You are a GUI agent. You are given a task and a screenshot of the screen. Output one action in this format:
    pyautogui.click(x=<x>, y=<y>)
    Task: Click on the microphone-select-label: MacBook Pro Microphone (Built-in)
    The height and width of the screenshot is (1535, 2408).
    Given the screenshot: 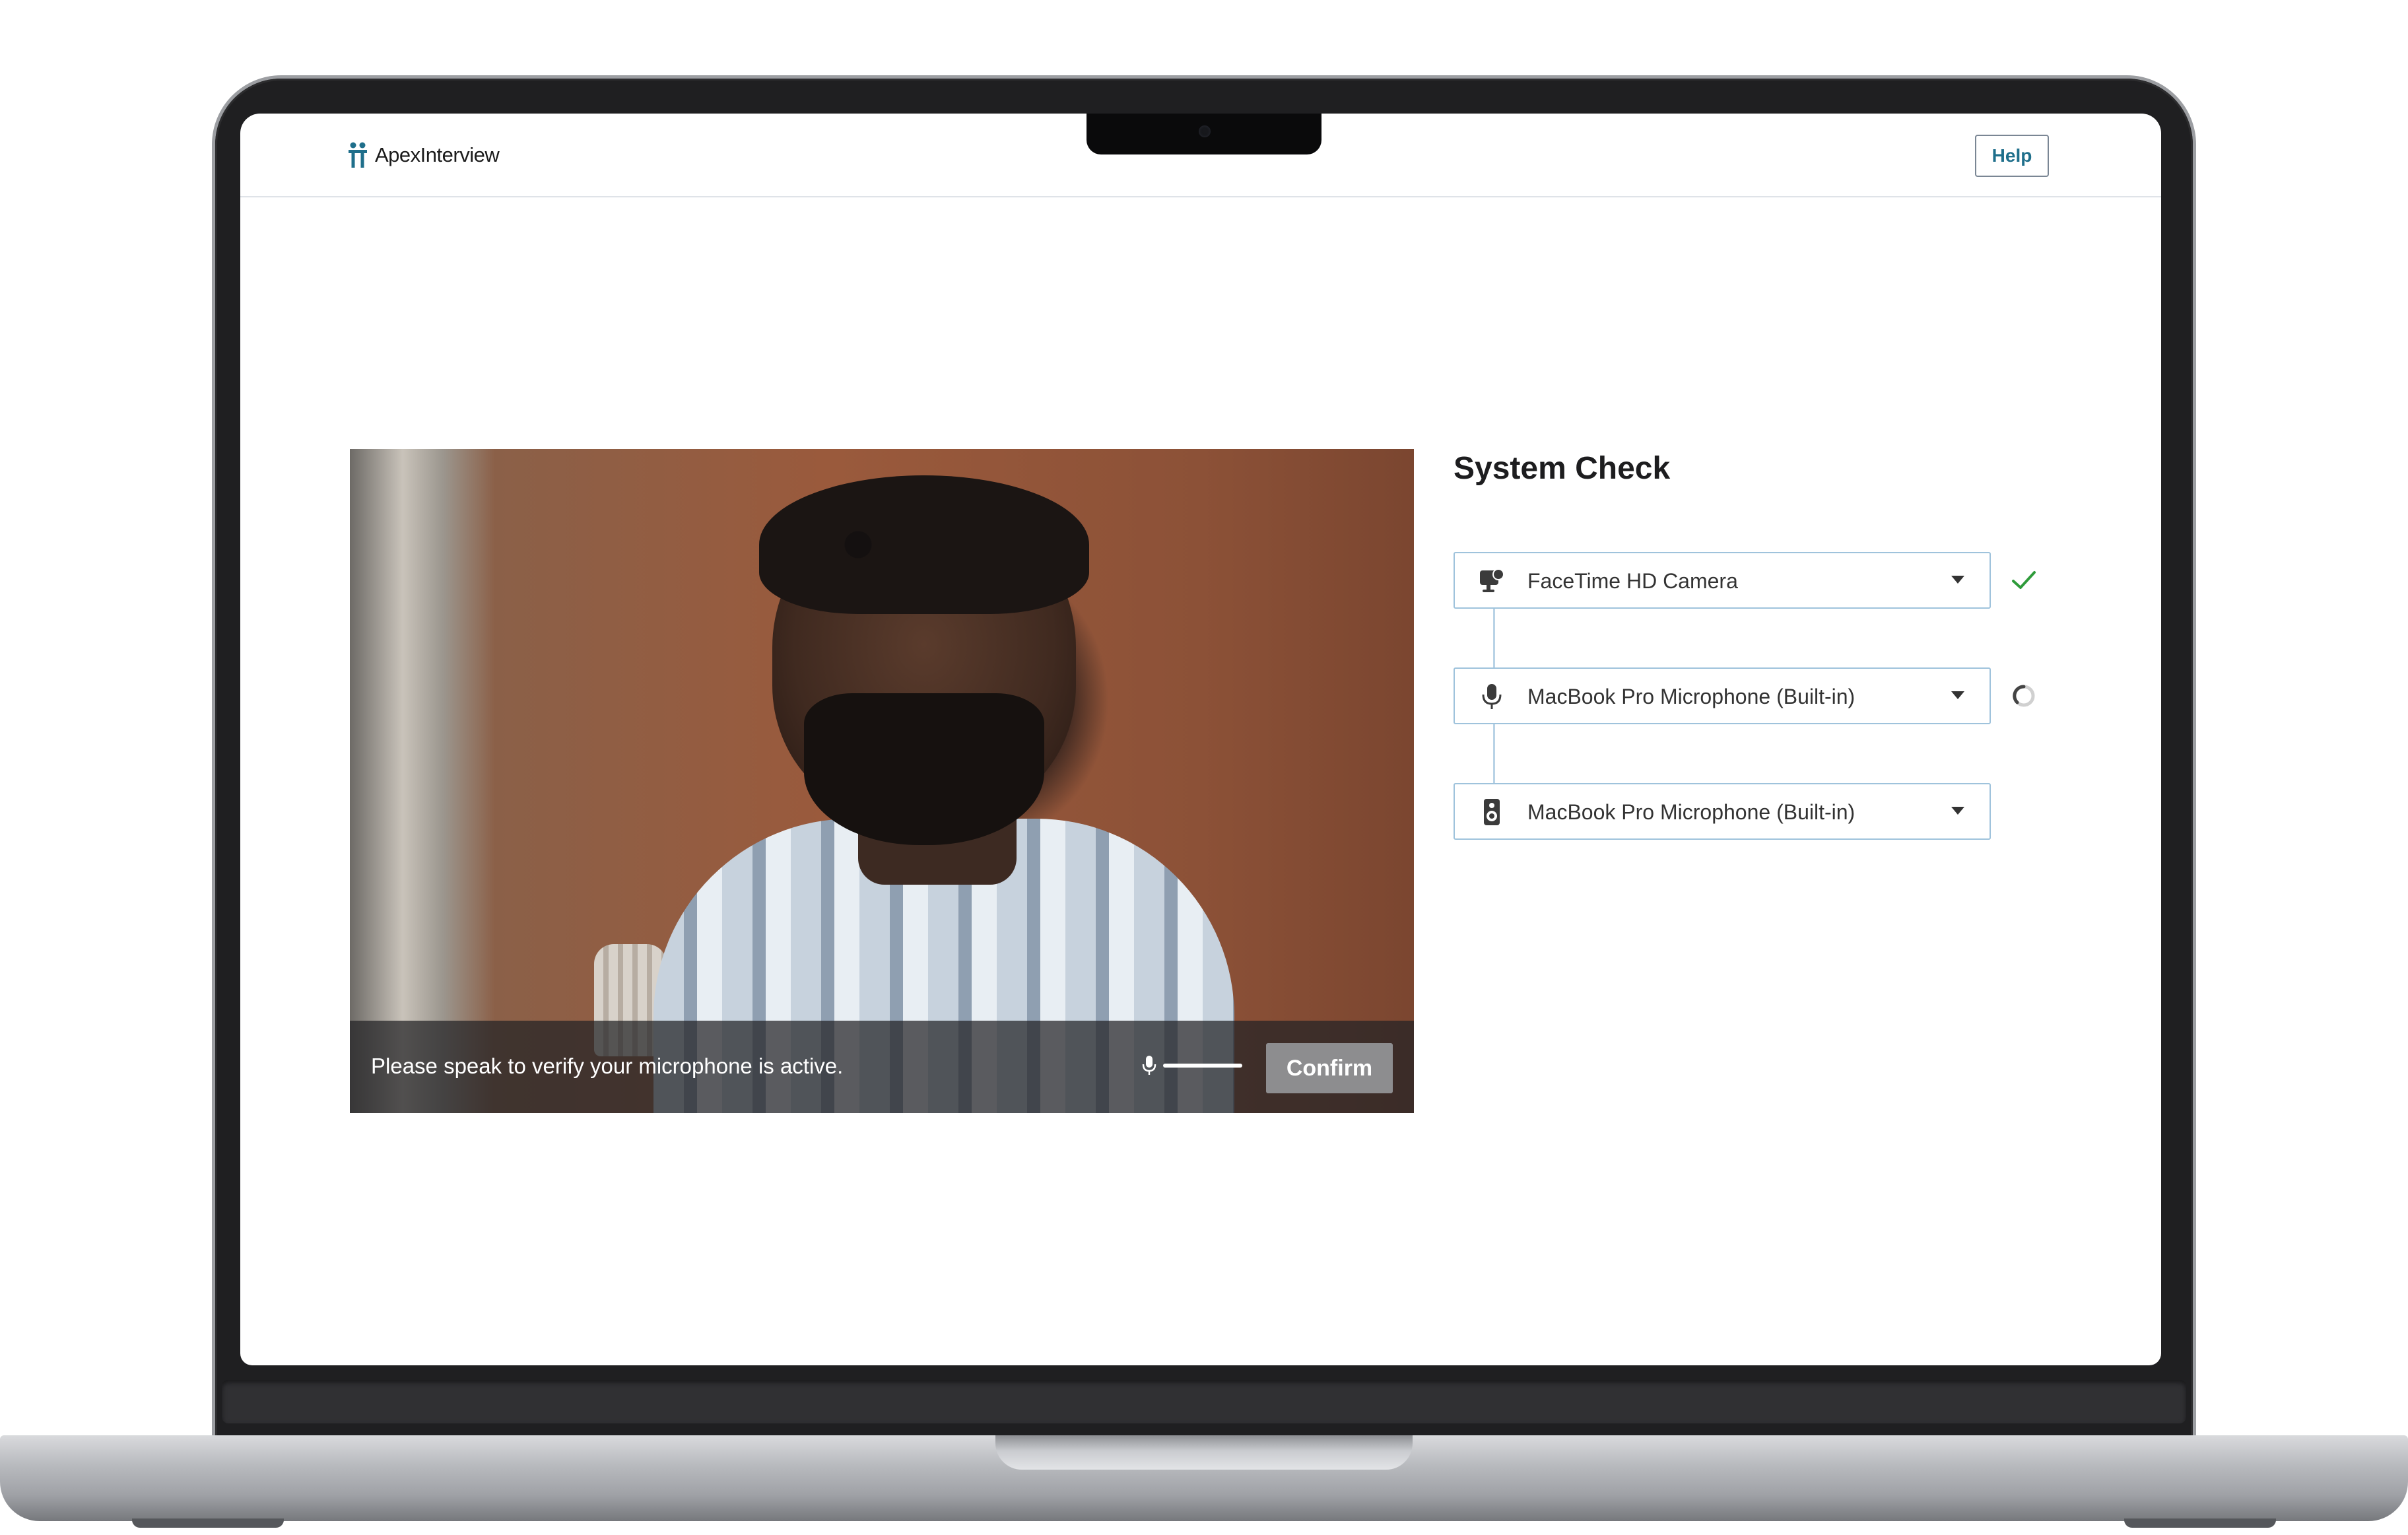 What is the action you would take?
    pyautogui.click(x=1691, y=696)
    